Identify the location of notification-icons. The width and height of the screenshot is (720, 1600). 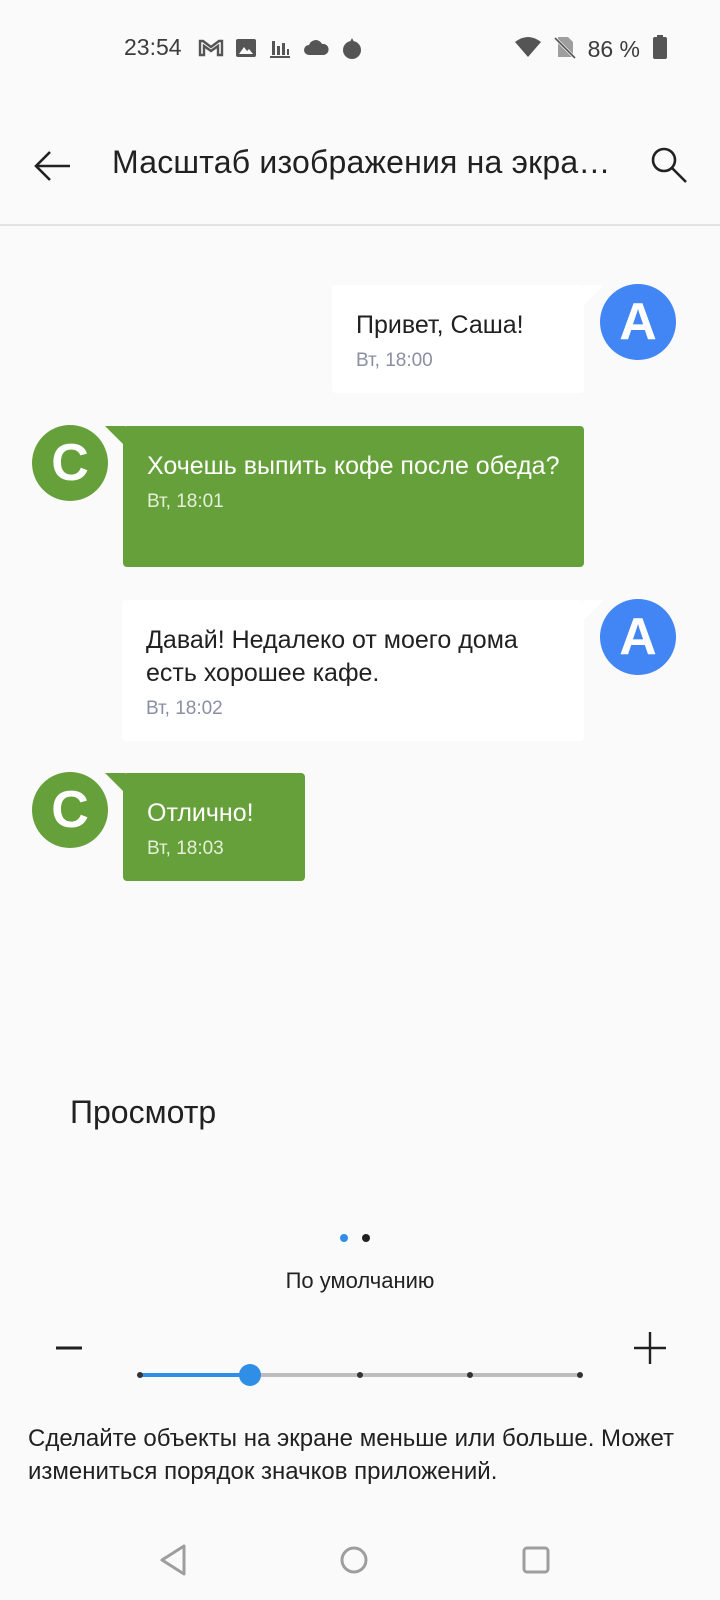
(281, 50).